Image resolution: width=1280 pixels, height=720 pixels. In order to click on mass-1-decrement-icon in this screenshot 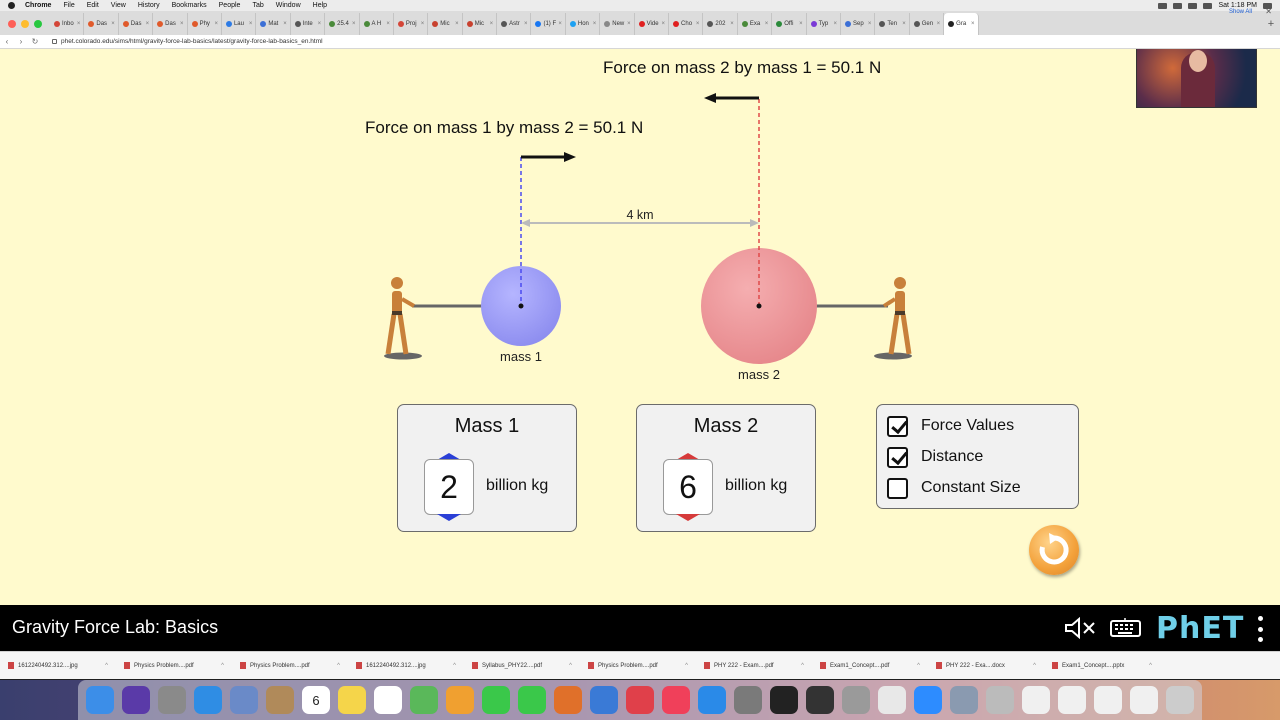, I will do `click(449, 517)`.